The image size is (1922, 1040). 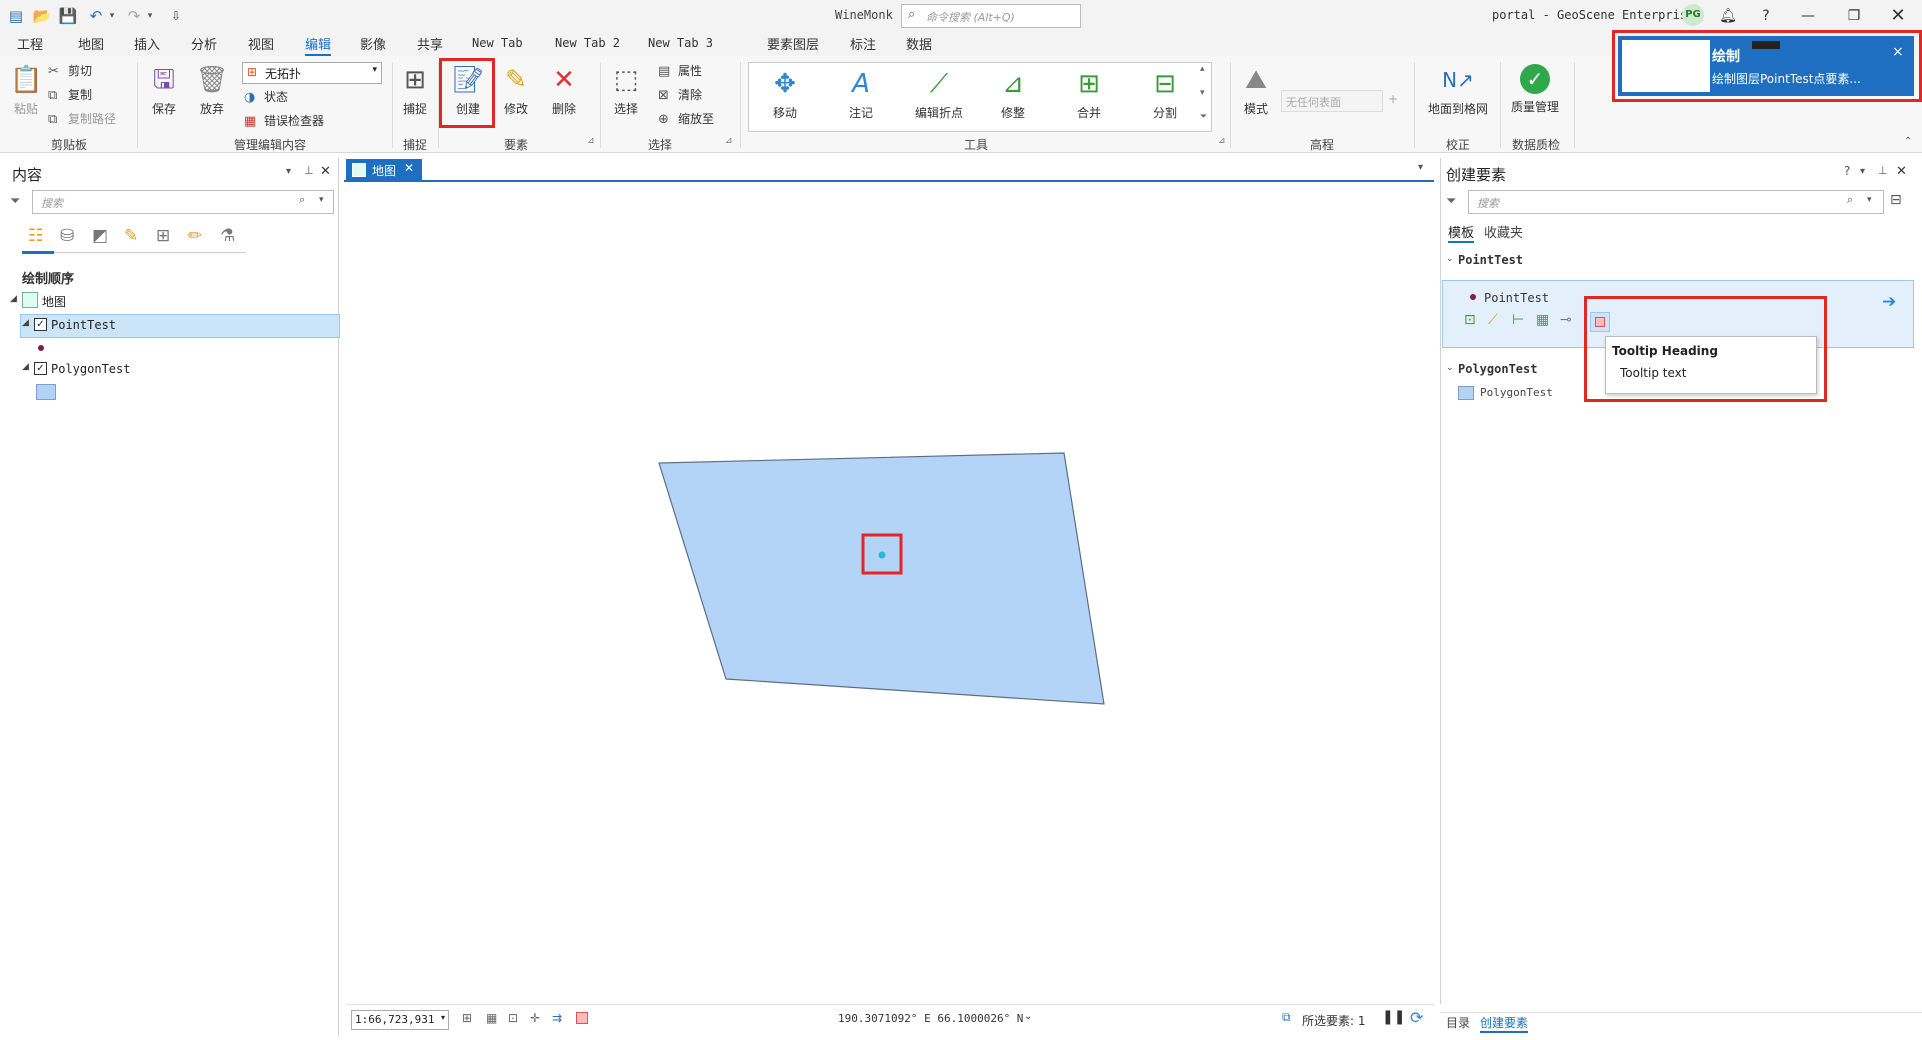 I want to click on active-template-arrow-icon: ➔, so click(x=1889, y=302).